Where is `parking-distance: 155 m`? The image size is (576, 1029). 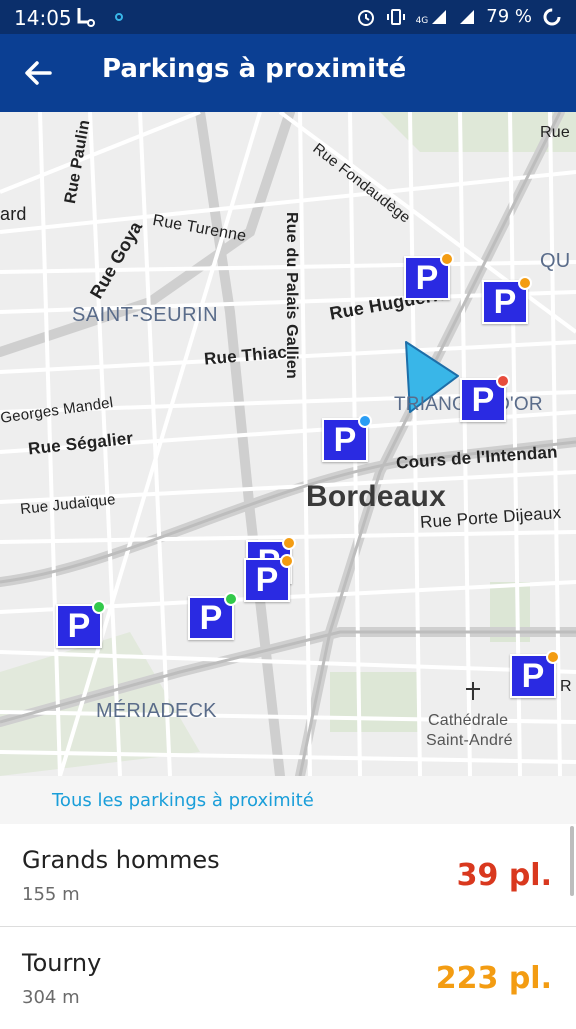 parking-distance: 155 m is located at coordinates (51, 894).